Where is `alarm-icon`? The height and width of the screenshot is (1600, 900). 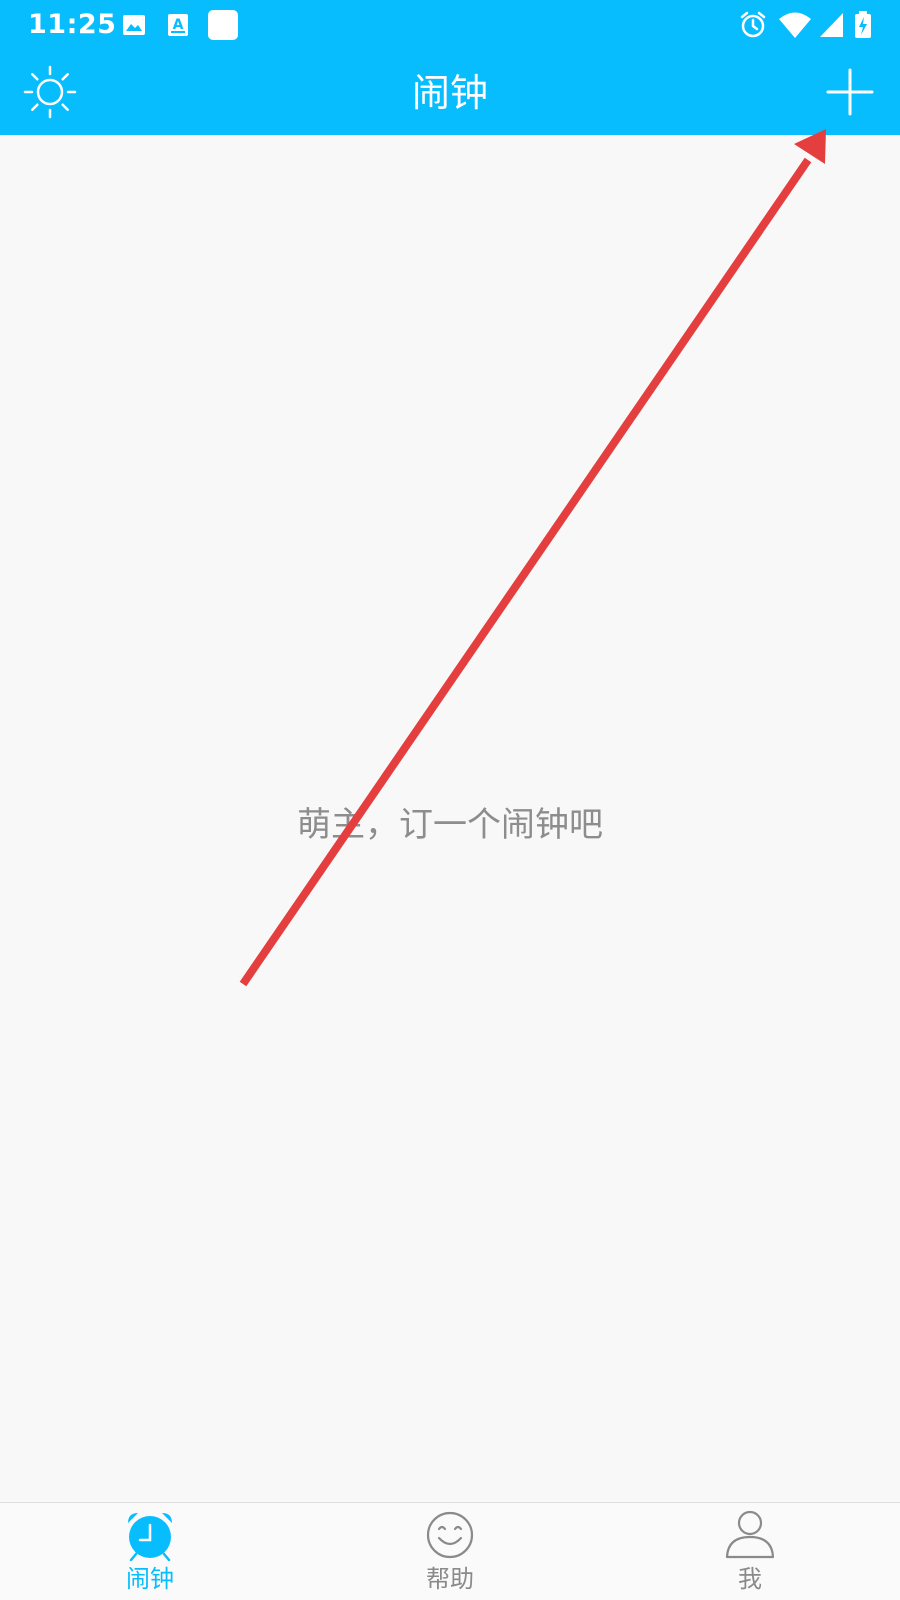 alarm-icon is located at coordinates (753, 24).